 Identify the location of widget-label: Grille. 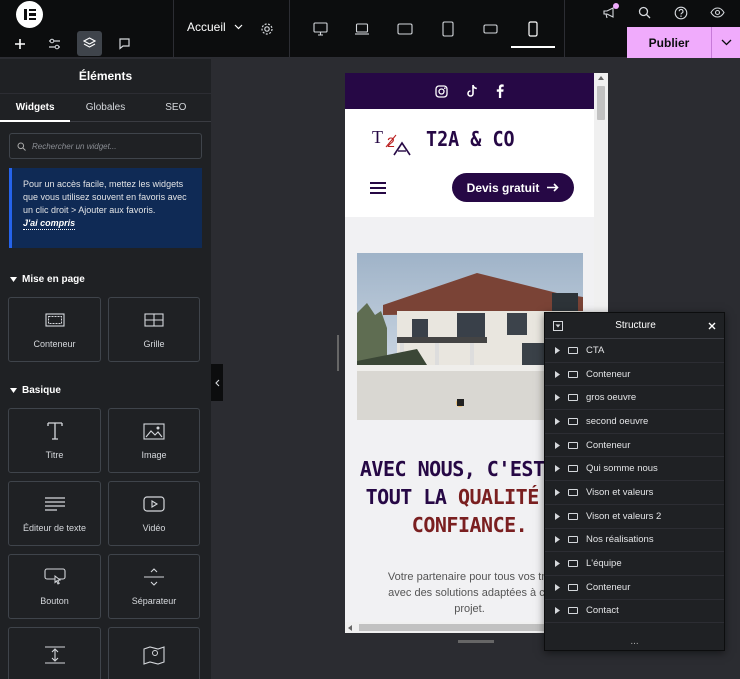
(154, 344).